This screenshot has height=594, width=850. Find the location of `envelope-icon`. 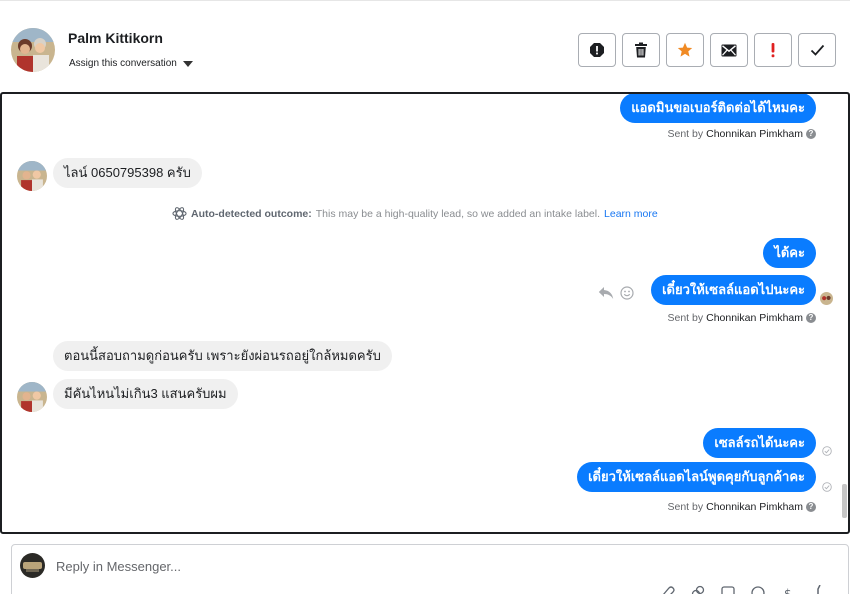

envelope-icon is located at coordinates (729, 50).